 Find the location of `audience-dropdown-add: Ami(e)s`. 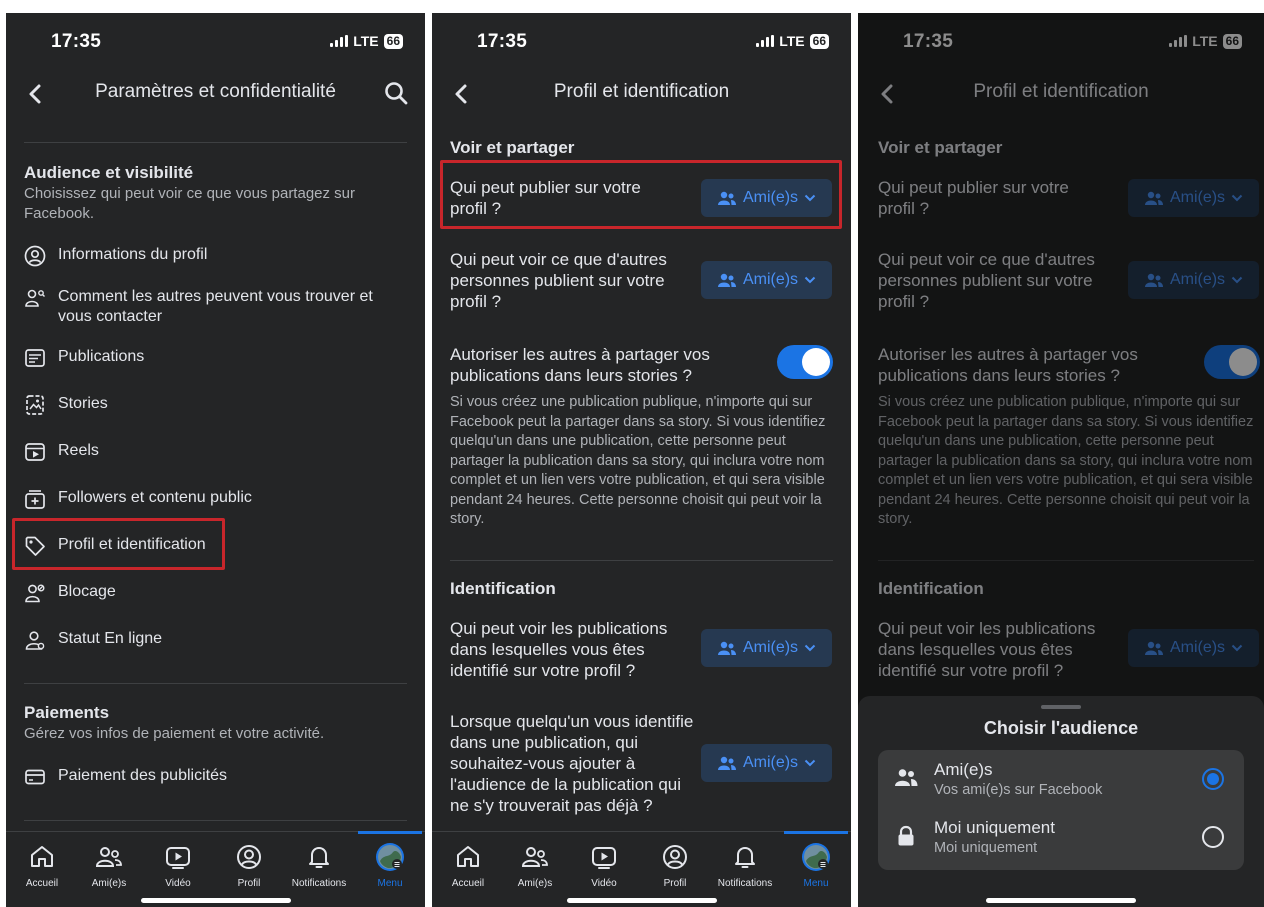

audience-dropdown-add: Ami(e)s is located at coordinates (766, 763).